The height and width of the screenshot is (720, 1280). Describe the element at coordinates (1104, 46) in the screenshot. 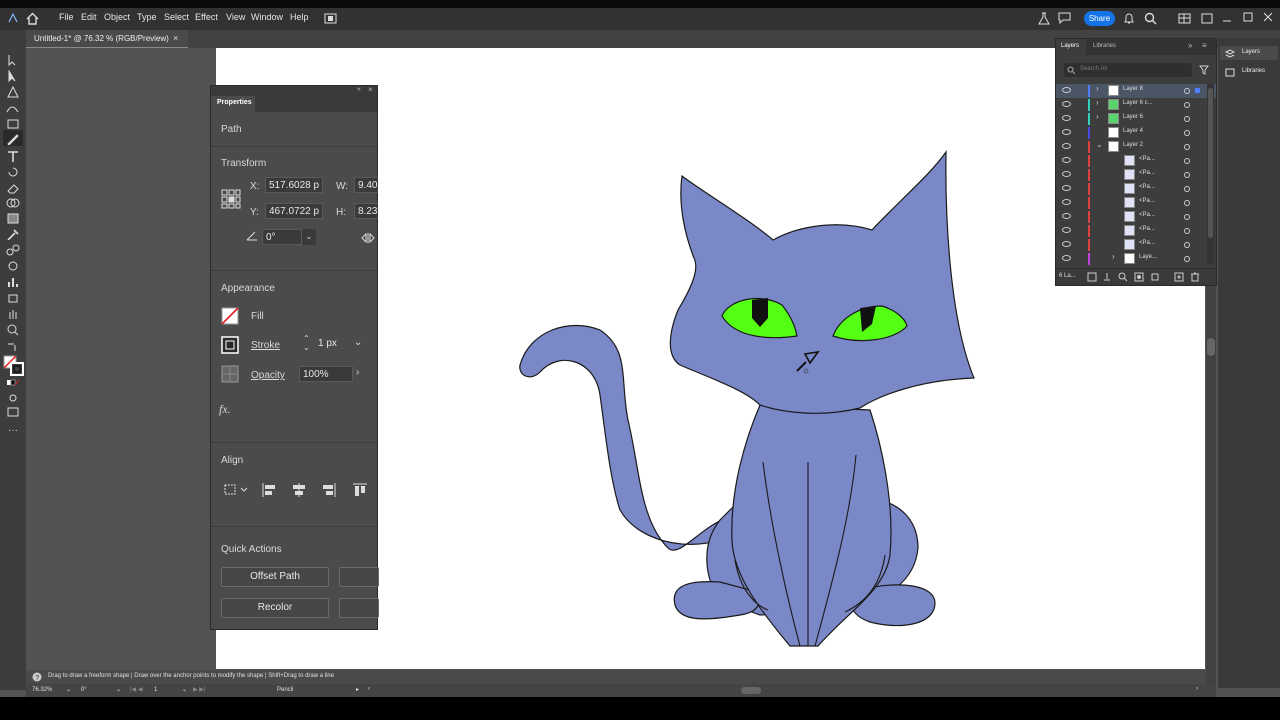

I see `libraries-tab: Libraries` at that location.